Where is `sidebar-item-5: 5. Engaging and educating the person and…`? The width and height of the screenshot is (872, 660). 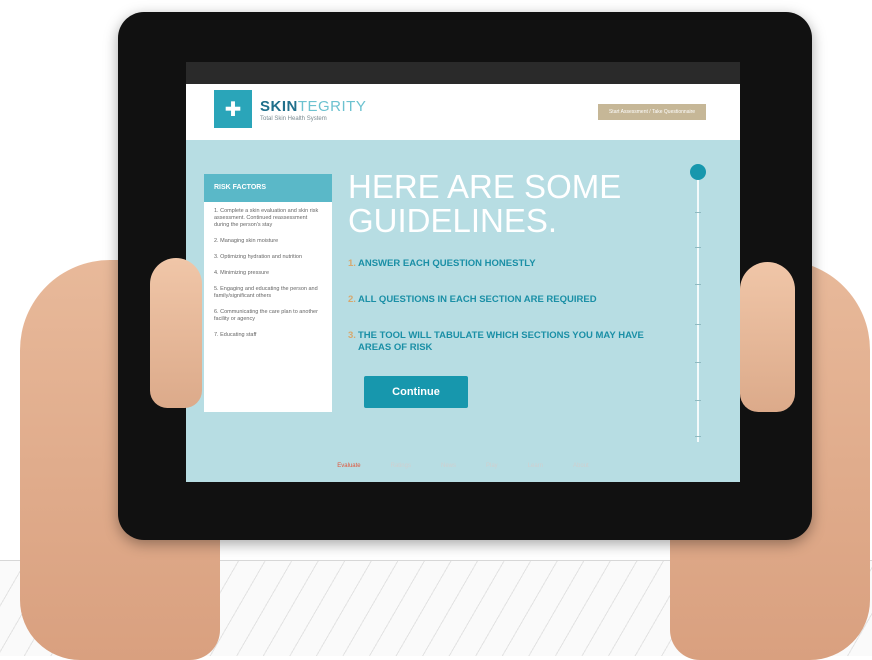
sidebar-item-5: 5. Engaging and educating the person and… is located at coordinates (268, 293).